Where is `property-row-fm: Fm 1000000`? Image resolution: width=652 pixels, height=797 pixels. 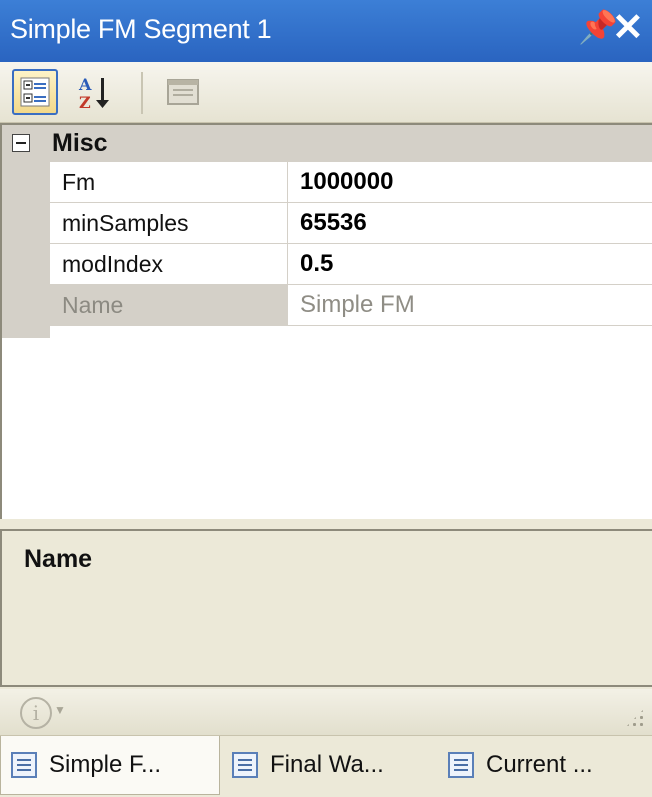 property-row-fm: Fm 1000000 is located at coordinates (351, 182).